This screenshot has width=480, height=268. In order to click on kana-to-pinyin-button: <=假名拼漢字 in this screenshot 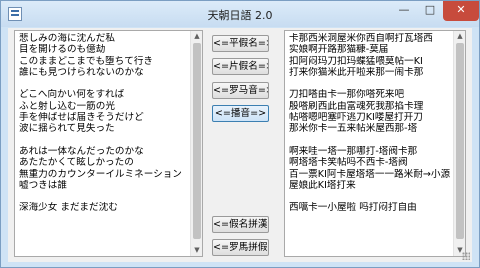, I will do `click(240, 224)`.